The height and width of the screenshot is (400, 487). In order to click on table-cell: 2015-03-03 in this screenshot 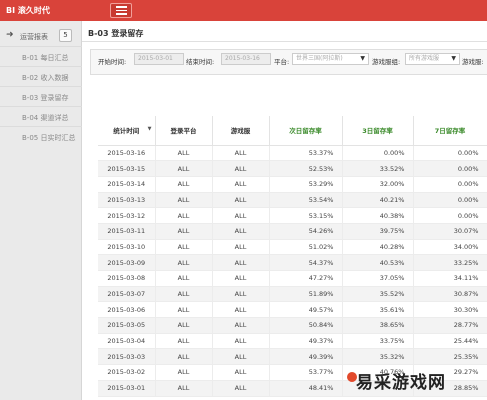, I will do `click(127, 357)`.